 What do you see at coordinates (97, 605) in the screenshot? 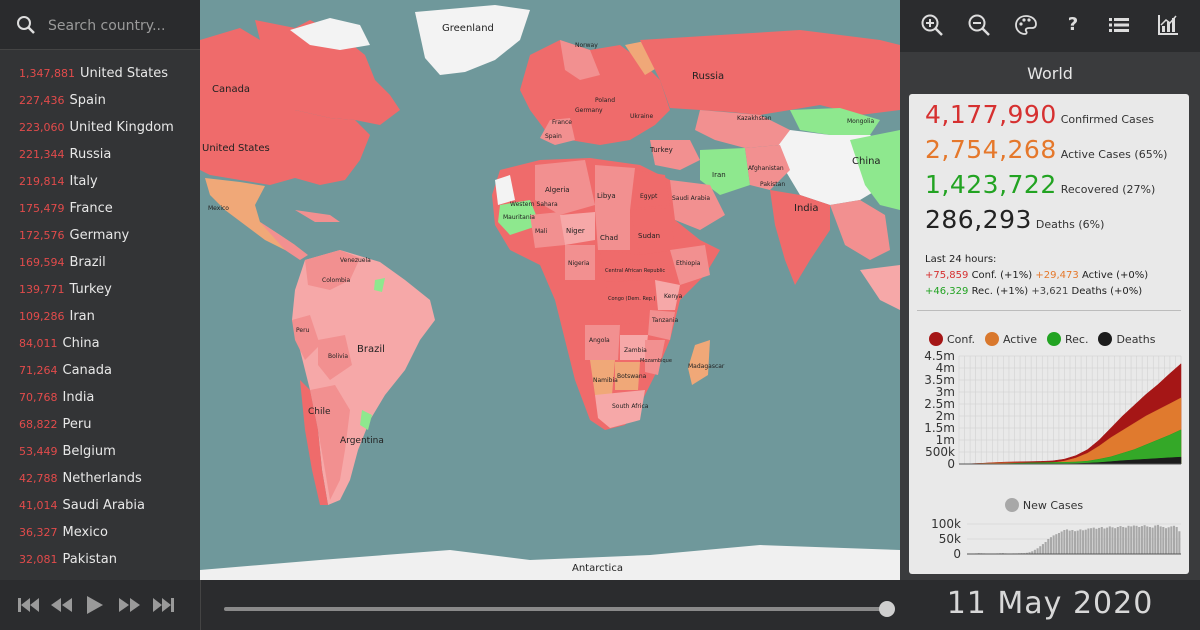
I see `play-icon` at bounding box center [97, 605].